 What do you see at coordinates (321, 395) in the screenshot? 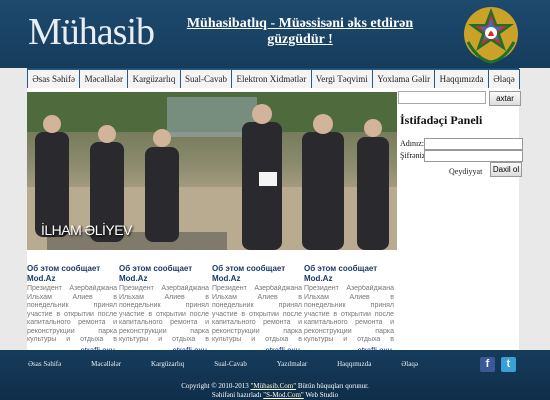
I see `made-by-suffix: Web Studio` at bounding box center [321, 395].